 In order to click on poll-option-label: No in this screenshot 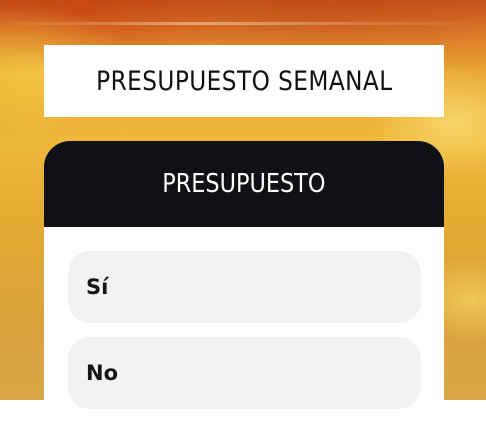, I will do `click(102, 373)`.